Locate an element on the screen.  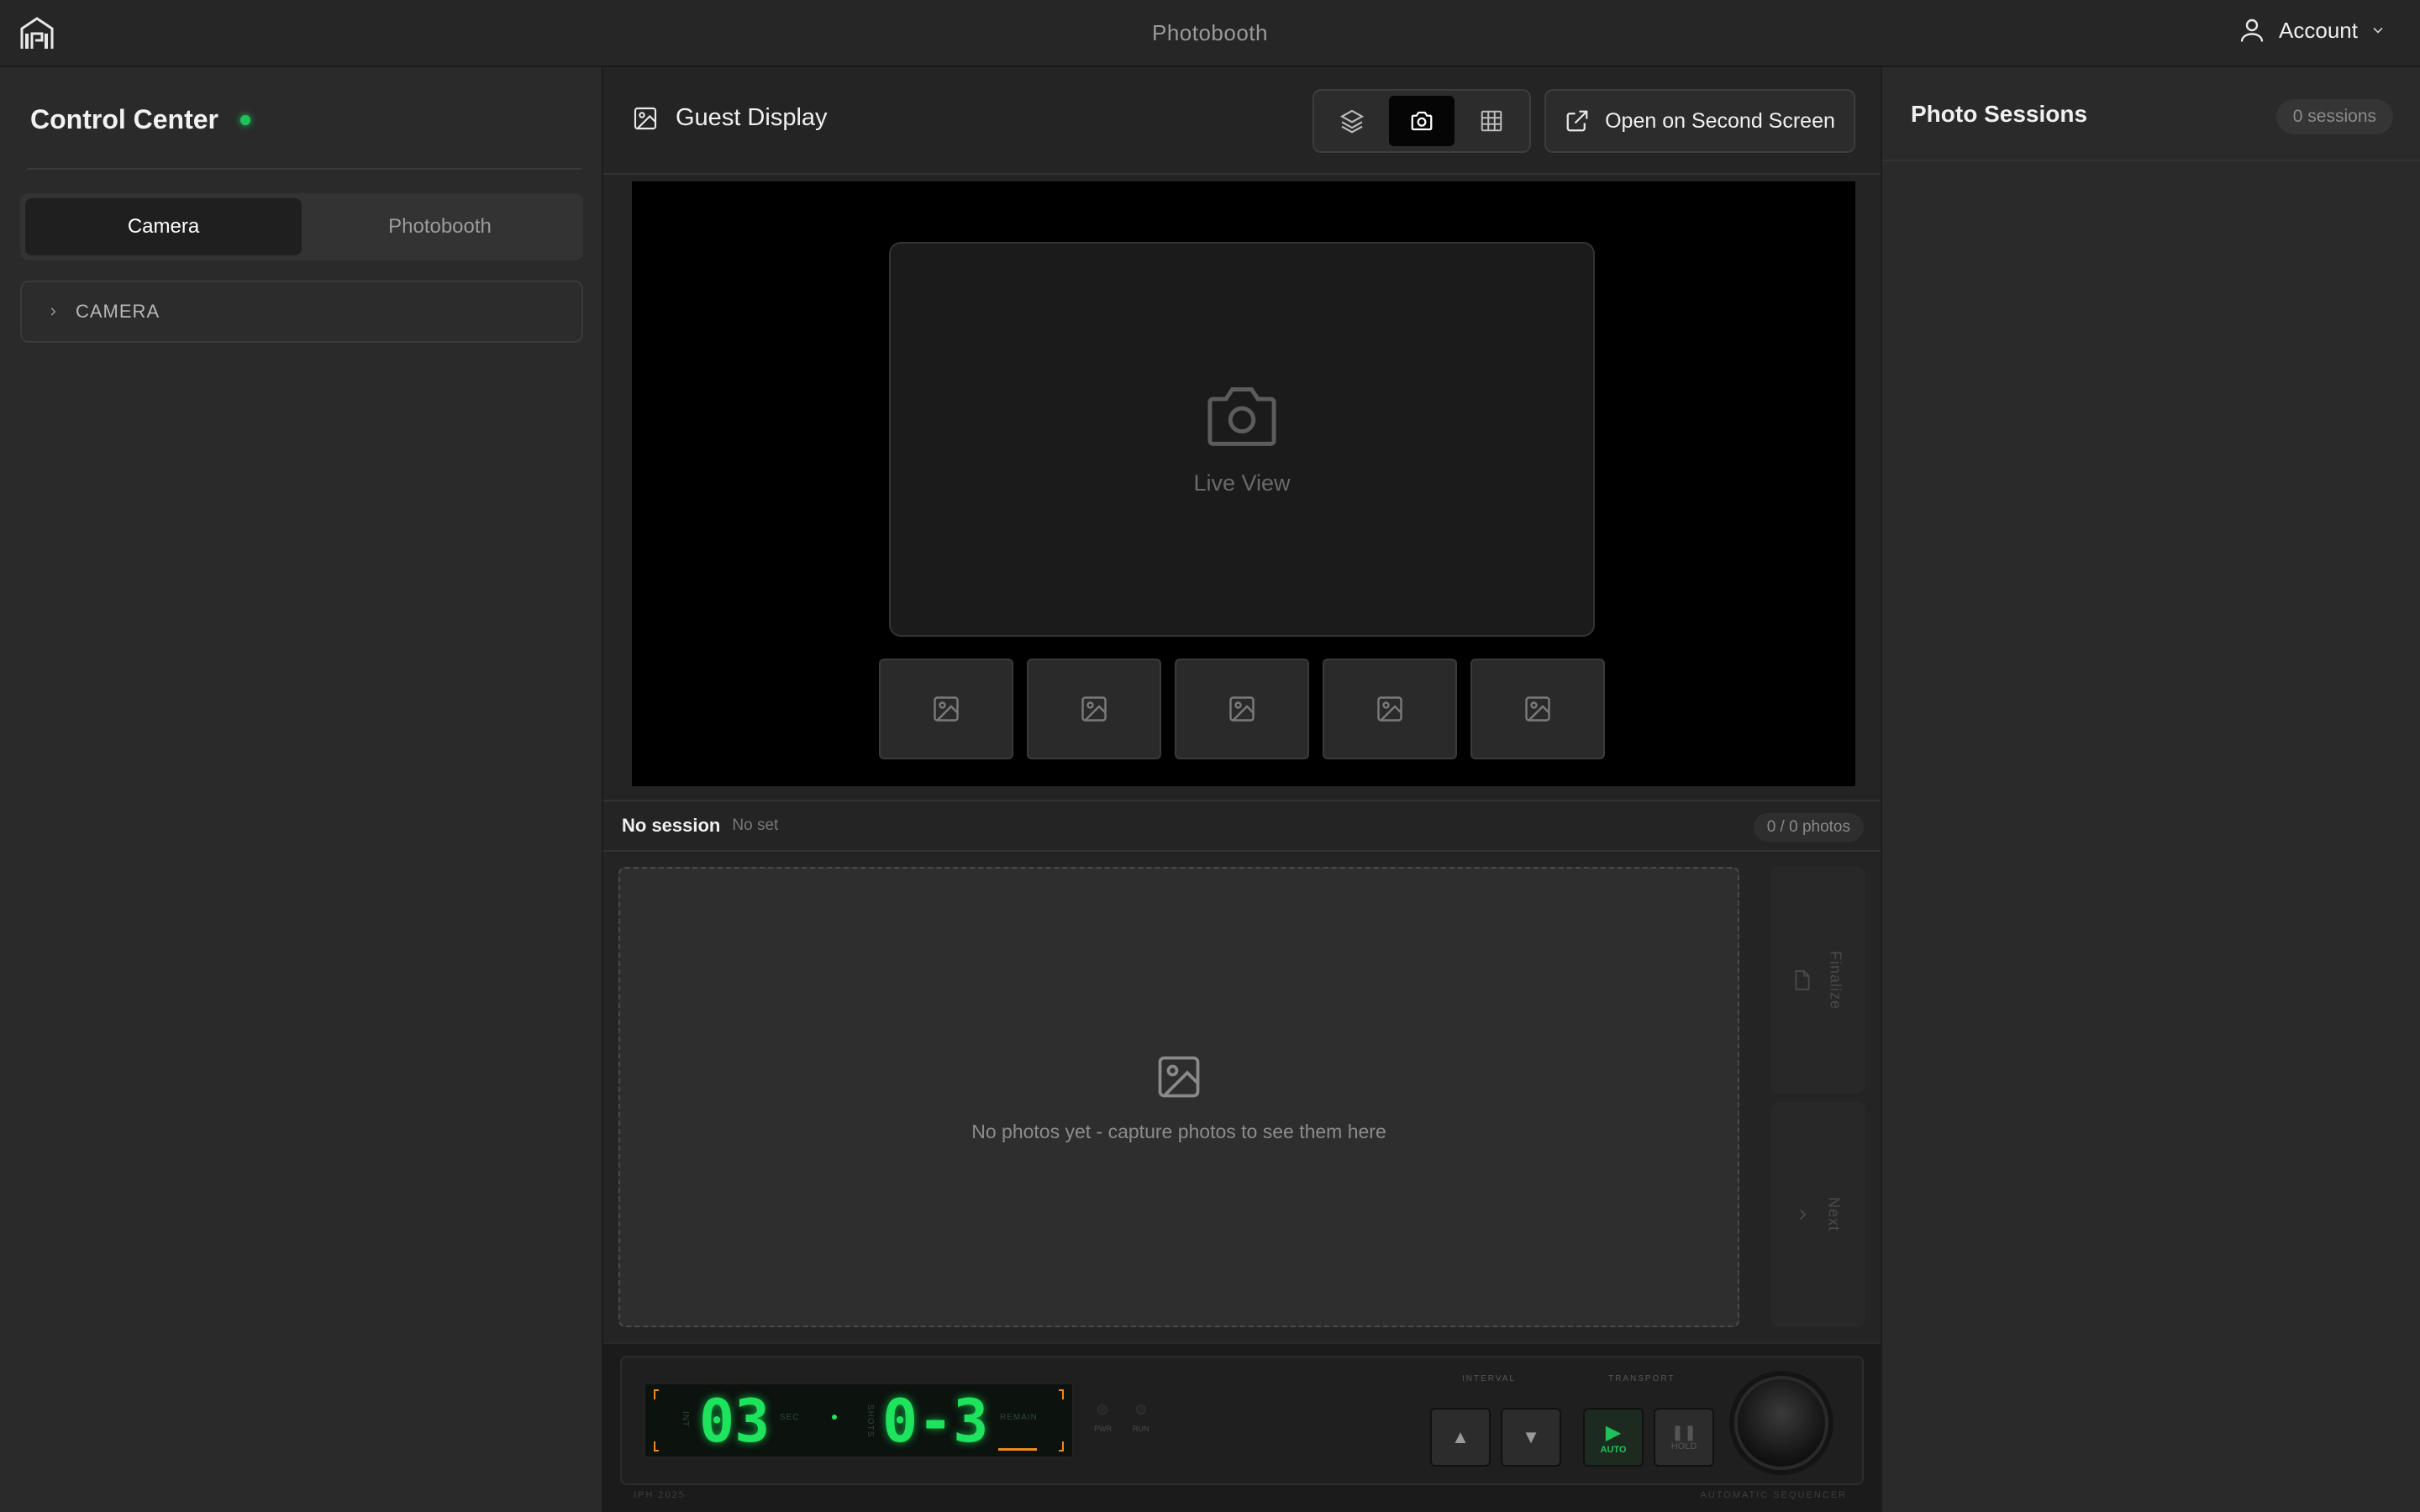
tab-photobooth: Photobooth is located at coordinates (440, 226).